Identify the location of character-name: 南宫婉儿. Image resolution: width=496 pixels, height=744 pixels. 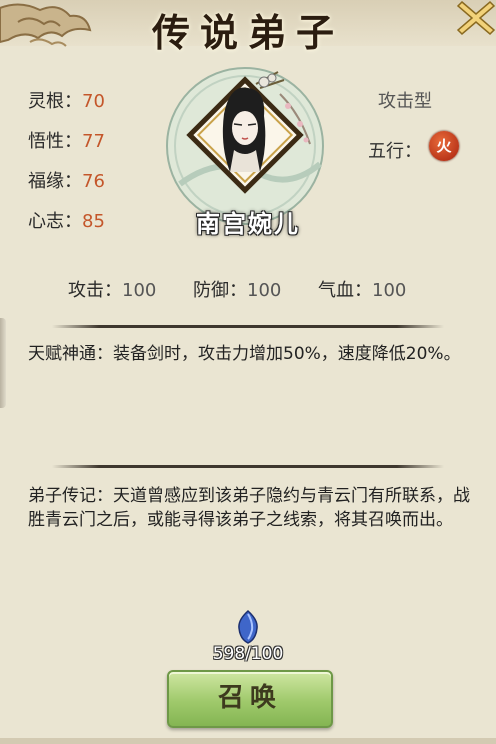
(248, 223).